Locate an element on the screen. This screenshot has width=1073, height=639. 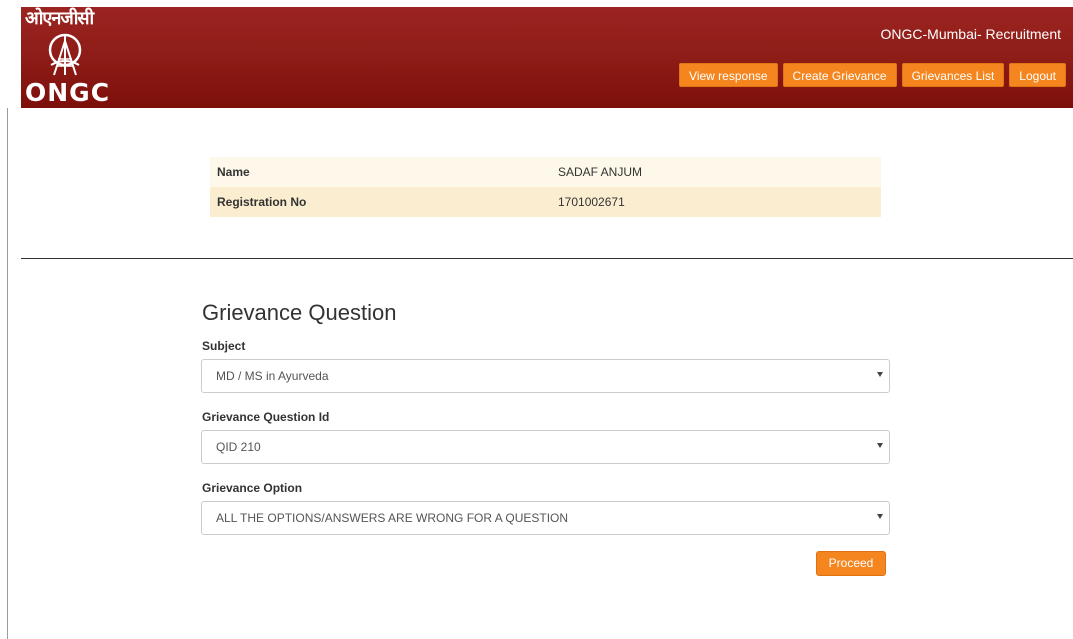
ongc-logo: ओएनजीसी ONGC is located at coordinates (66, 57).